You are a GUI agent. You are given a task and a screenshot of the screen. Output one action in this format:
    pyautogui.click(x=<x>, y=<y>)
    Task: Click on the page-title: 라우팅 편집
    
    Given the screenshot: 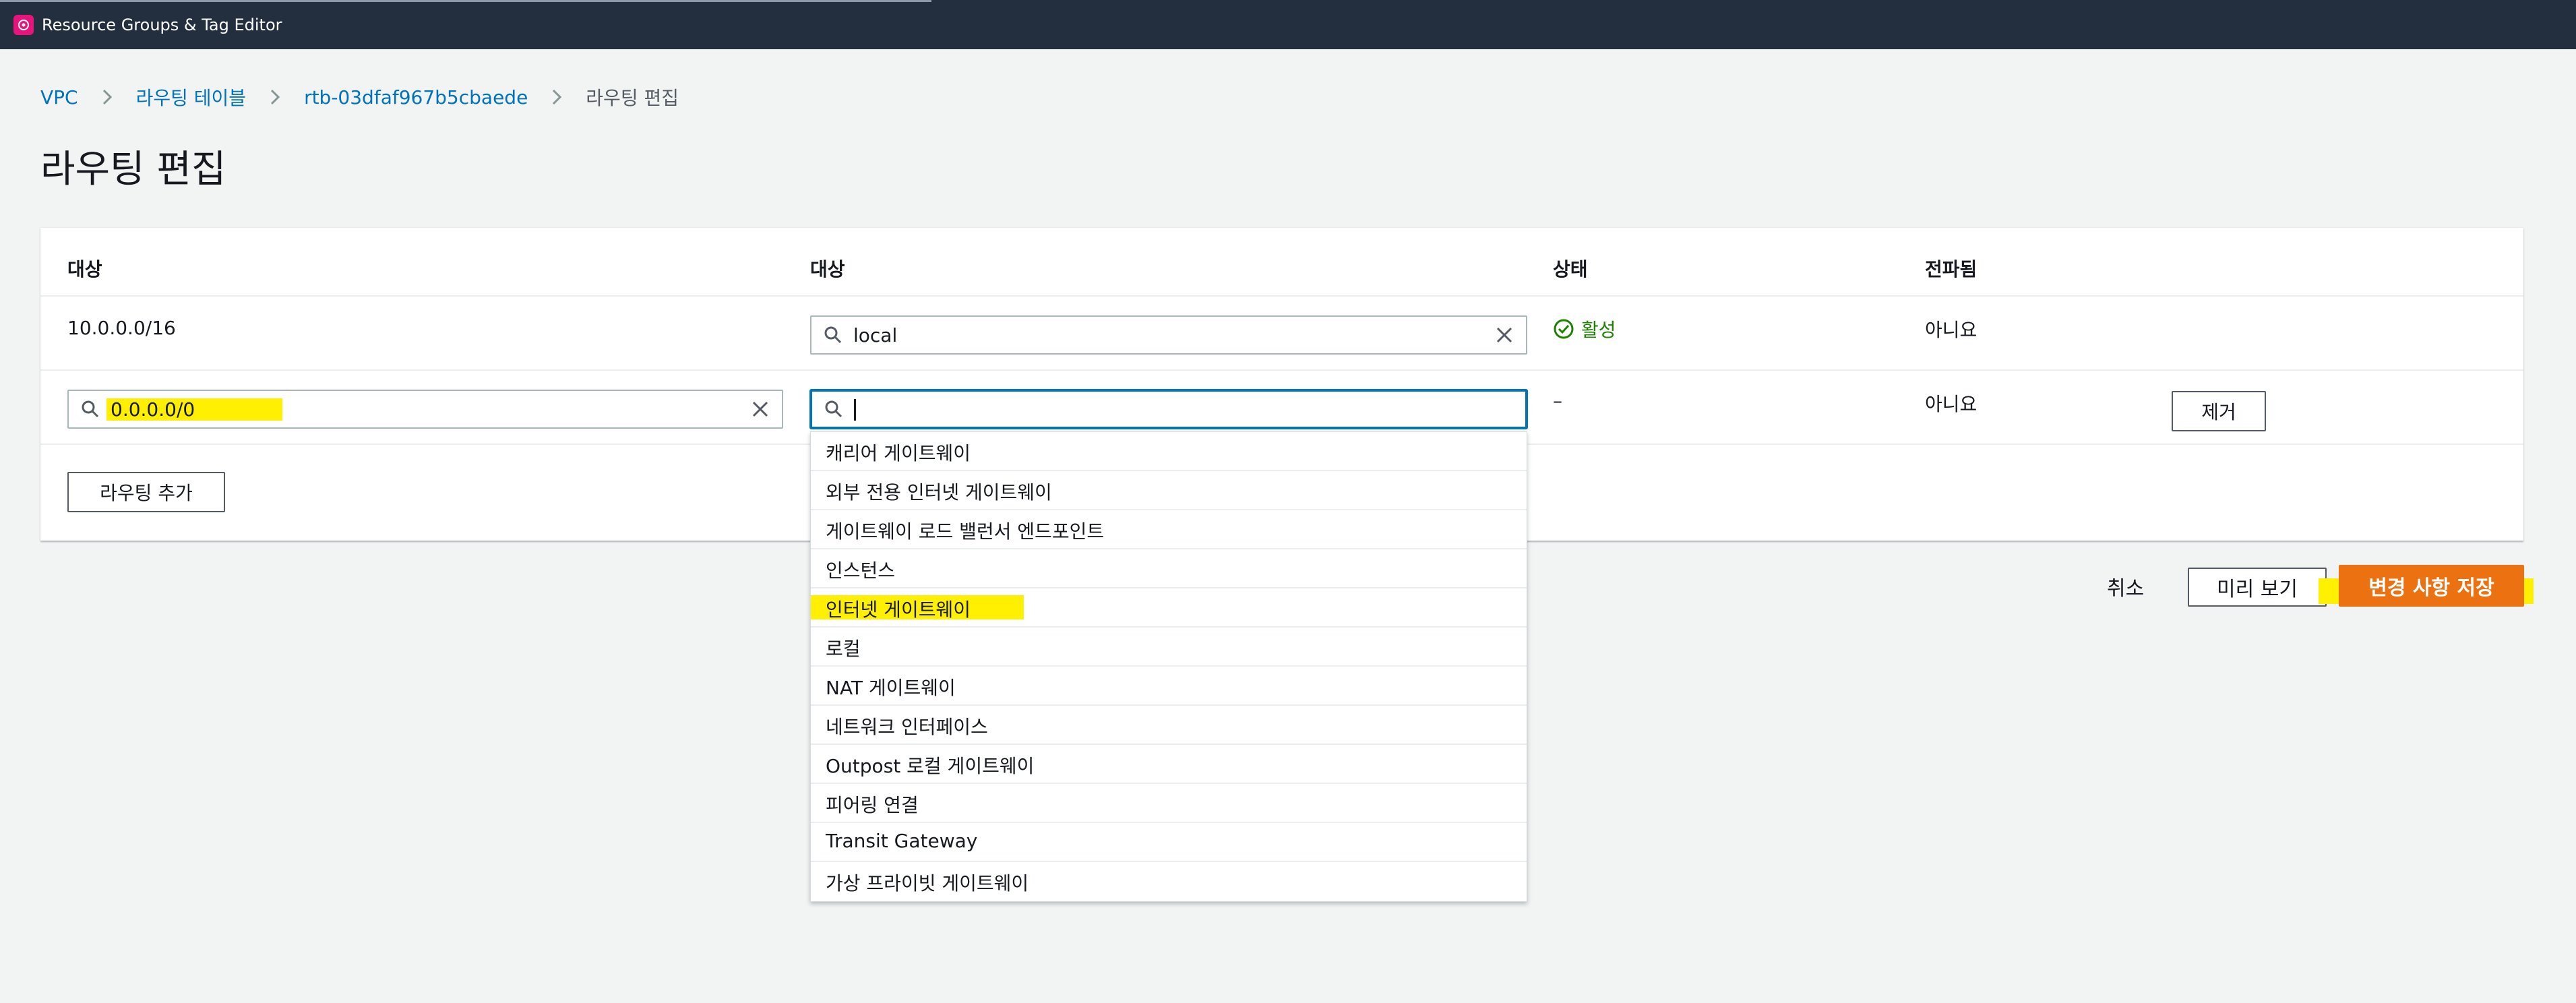 What is the action you would take?
    pyautogui.click(x=133, y=170)
    